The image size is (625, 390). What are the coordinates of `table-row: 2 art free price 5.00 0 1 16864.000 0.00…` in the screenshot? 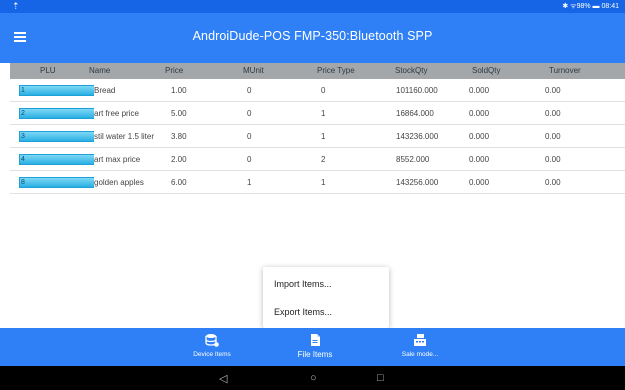 It's located at (317, 113).